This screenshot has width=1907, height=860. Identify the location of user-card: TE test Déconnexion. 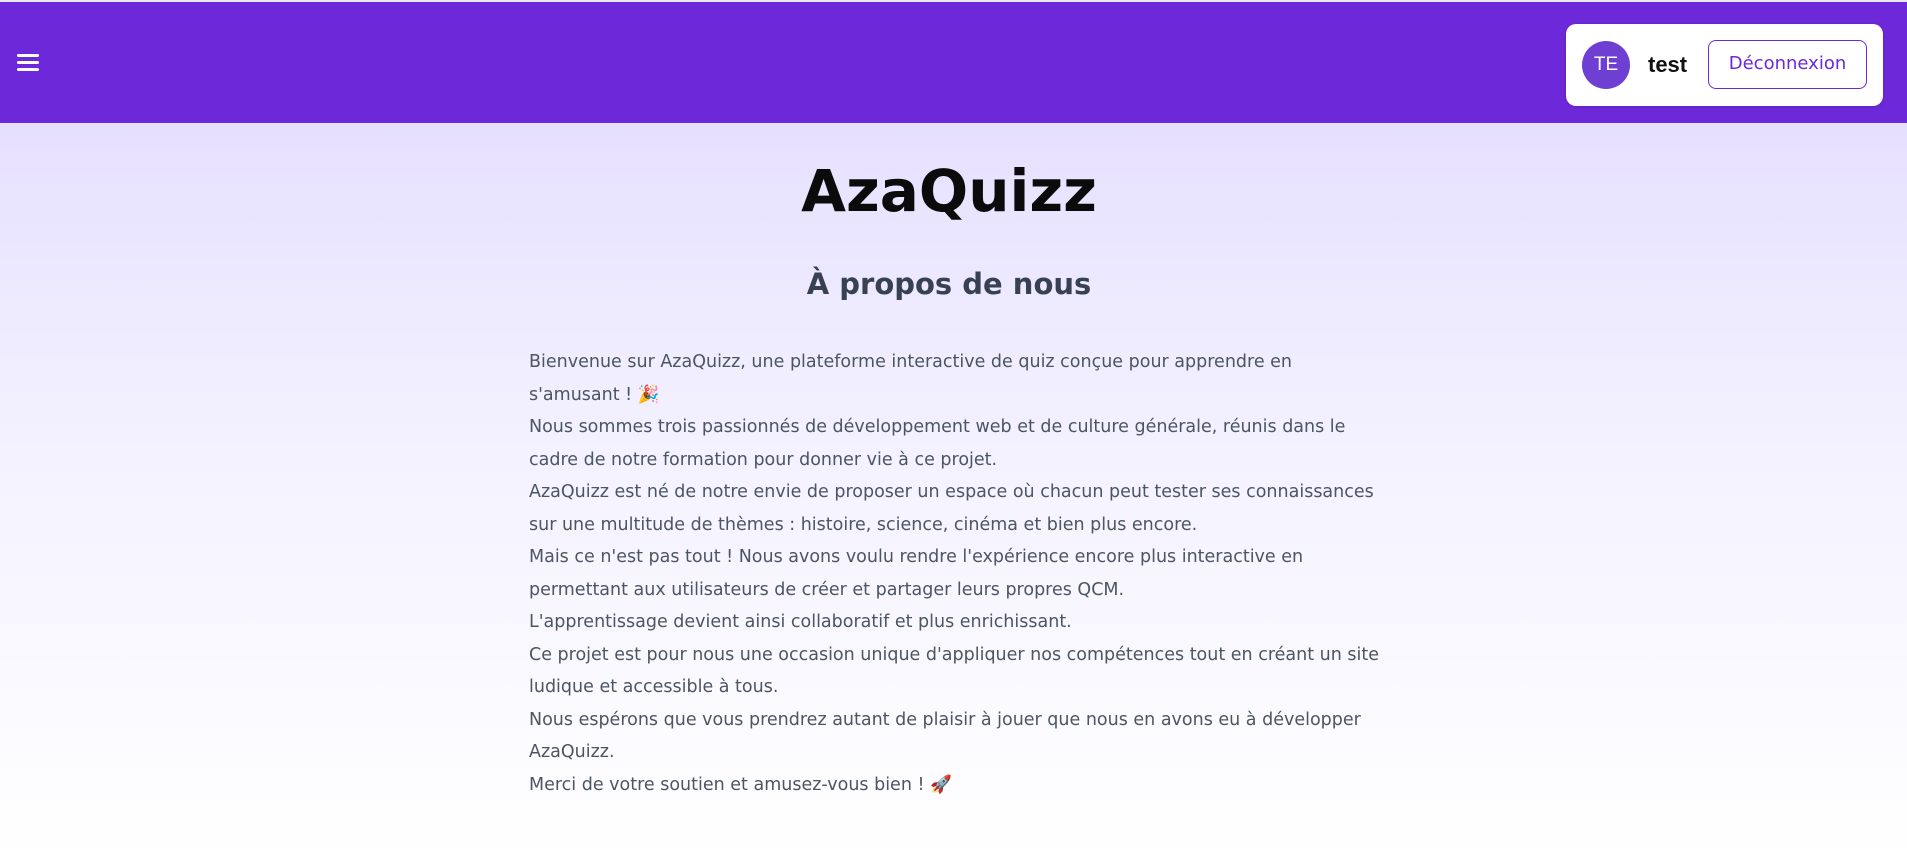
(1724, 65).